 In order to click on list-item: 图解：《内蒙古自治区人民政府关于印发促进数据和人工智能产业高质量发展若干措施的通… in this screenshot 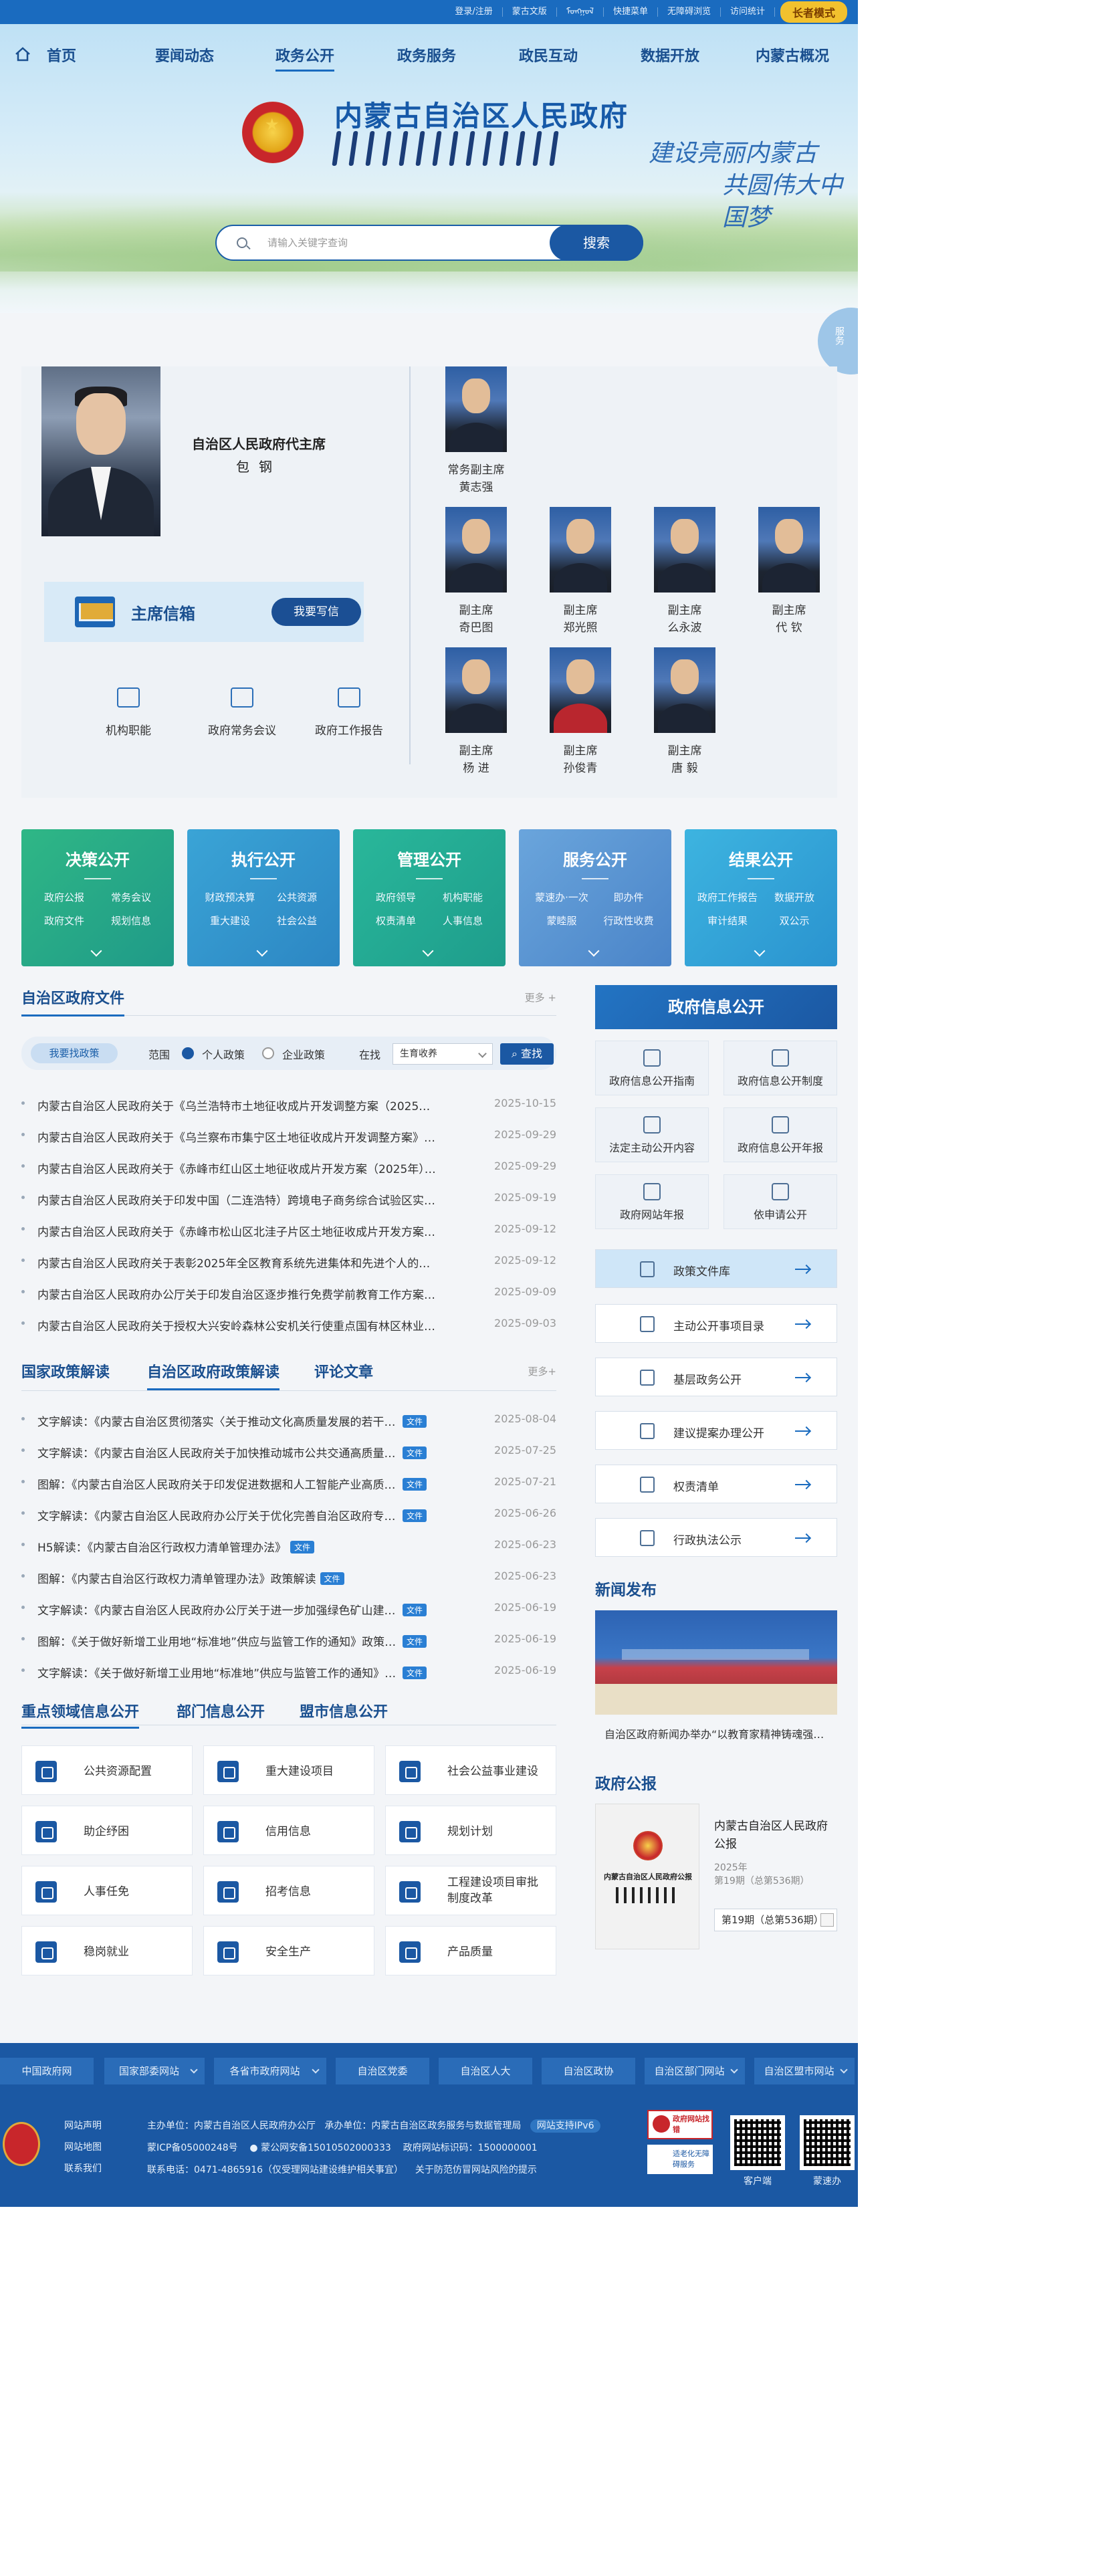, I will do `click(288, 1483)`.